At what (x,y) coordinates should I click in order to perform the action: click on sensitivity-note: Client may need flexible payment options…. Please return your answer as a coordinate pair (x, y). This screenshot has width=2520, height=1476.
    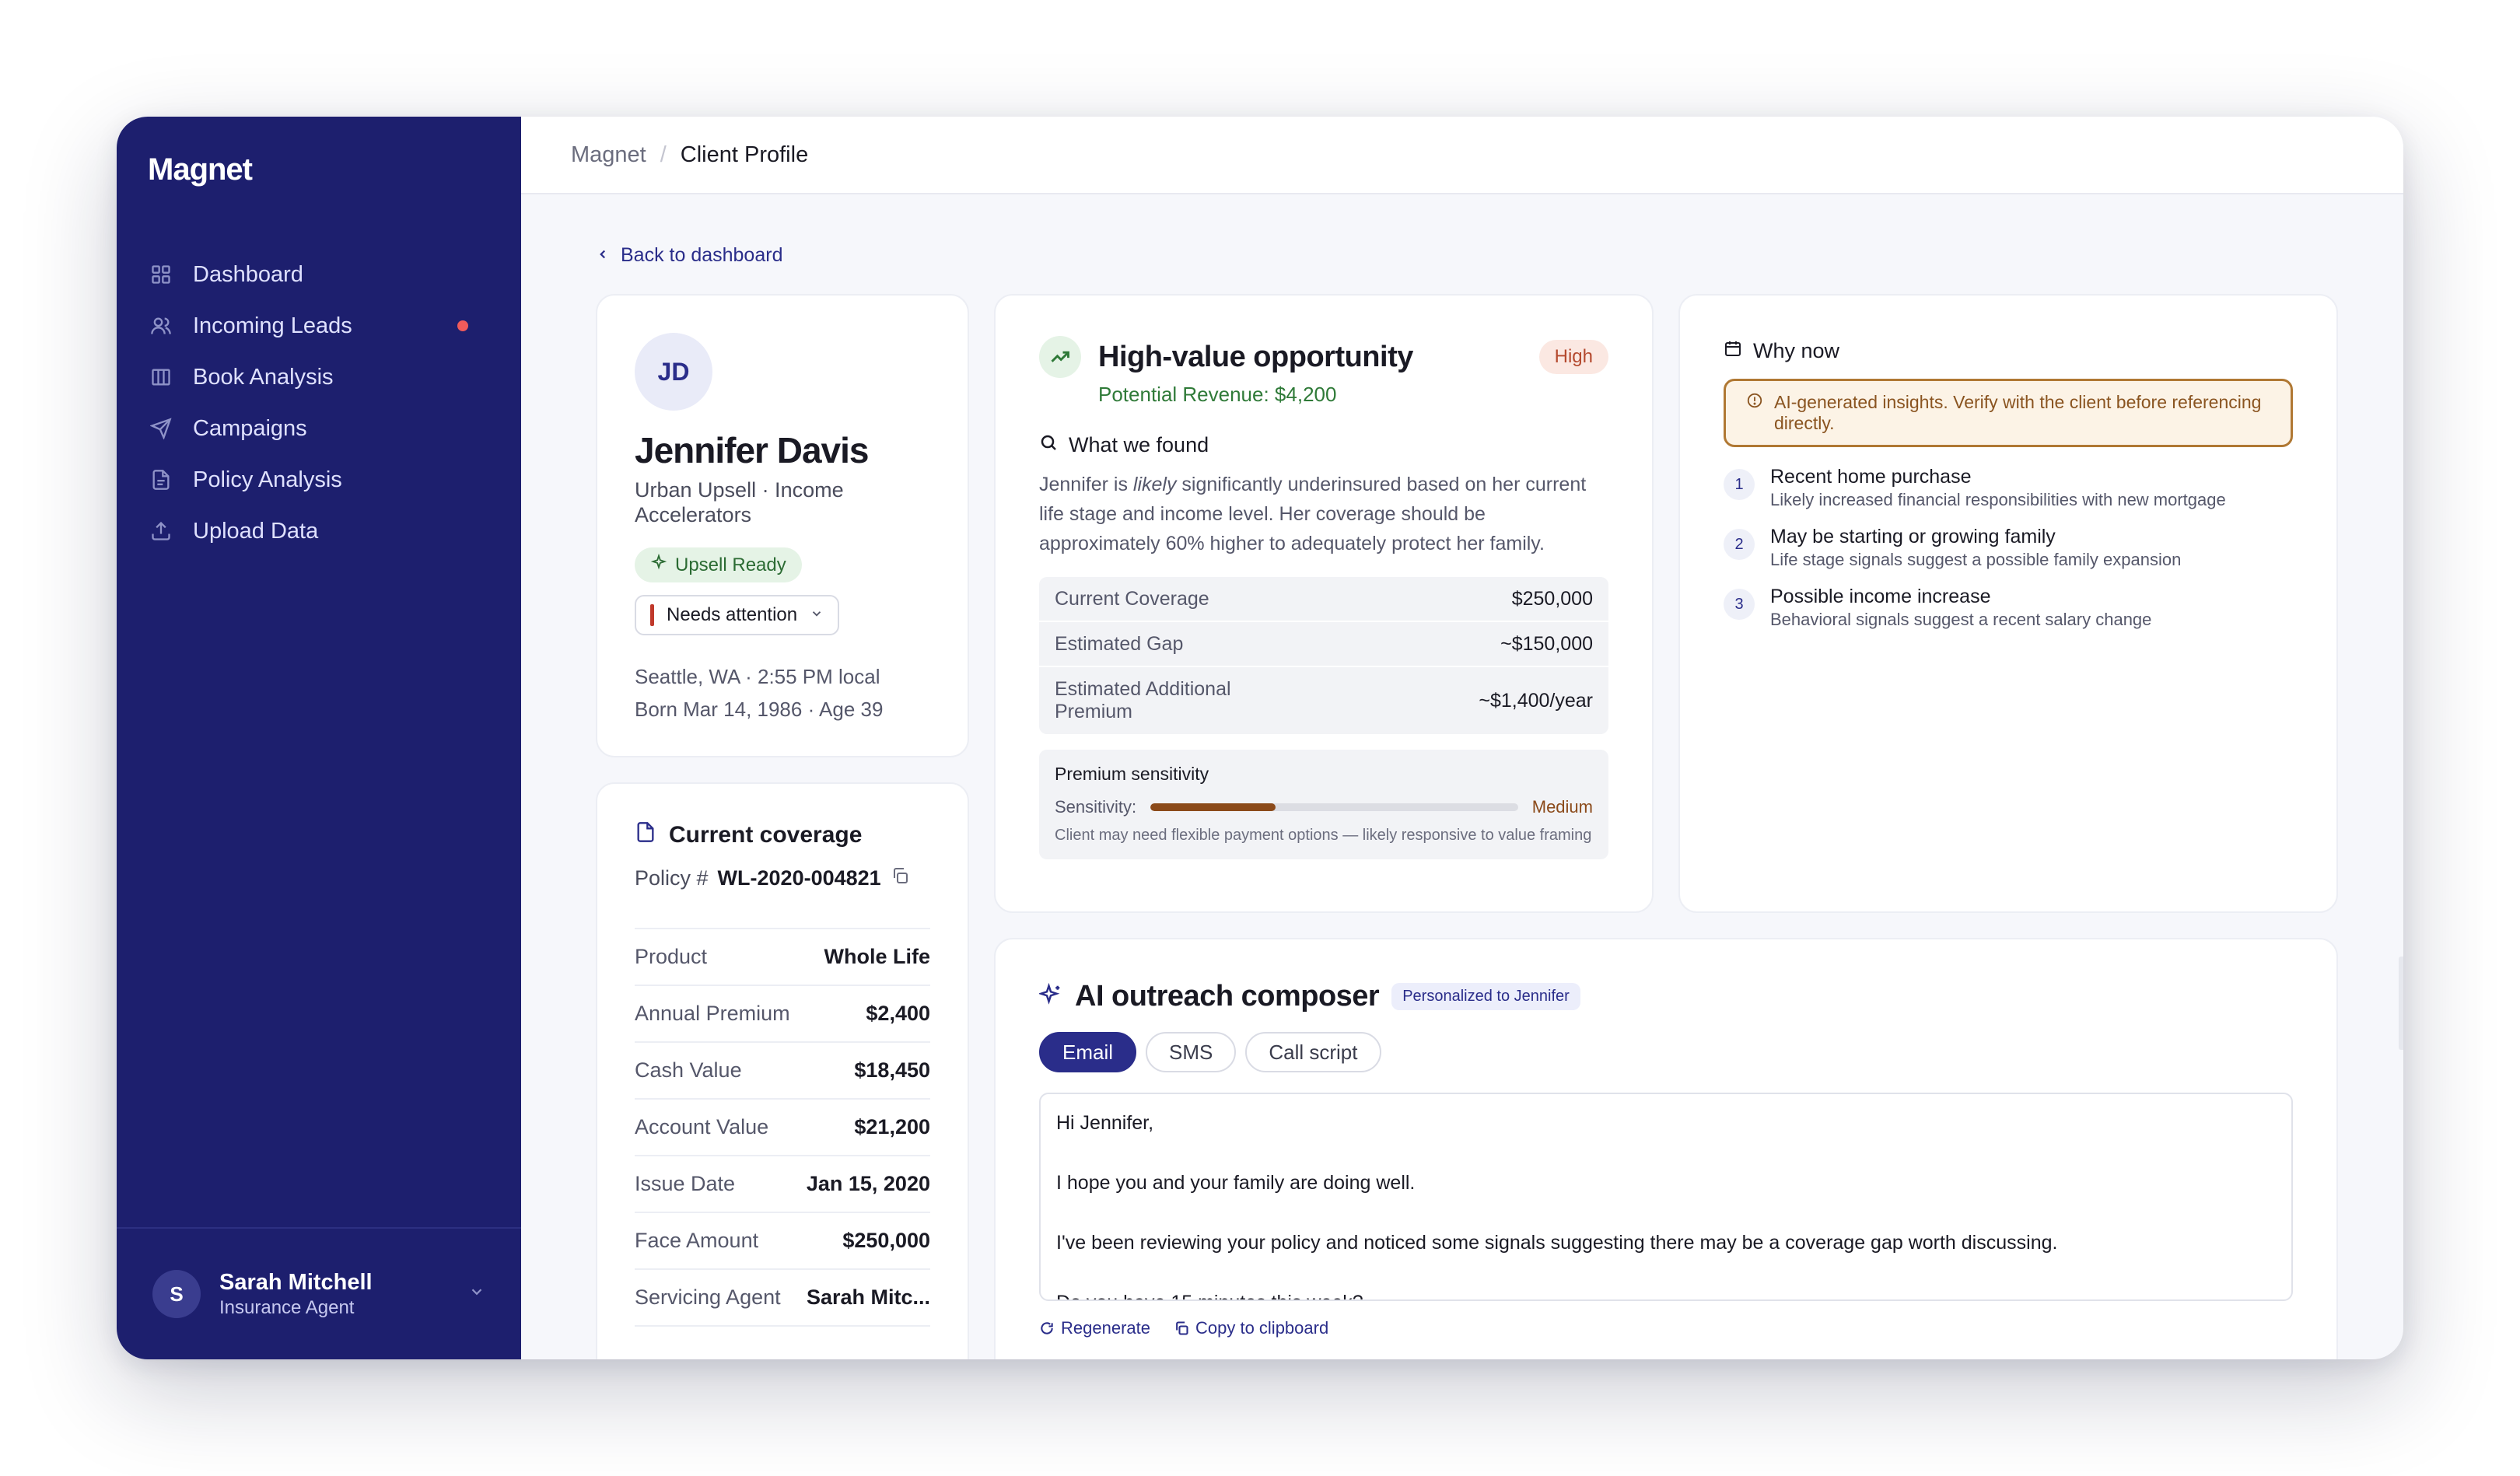
    Looking at the image, I should click on (1324, 836).